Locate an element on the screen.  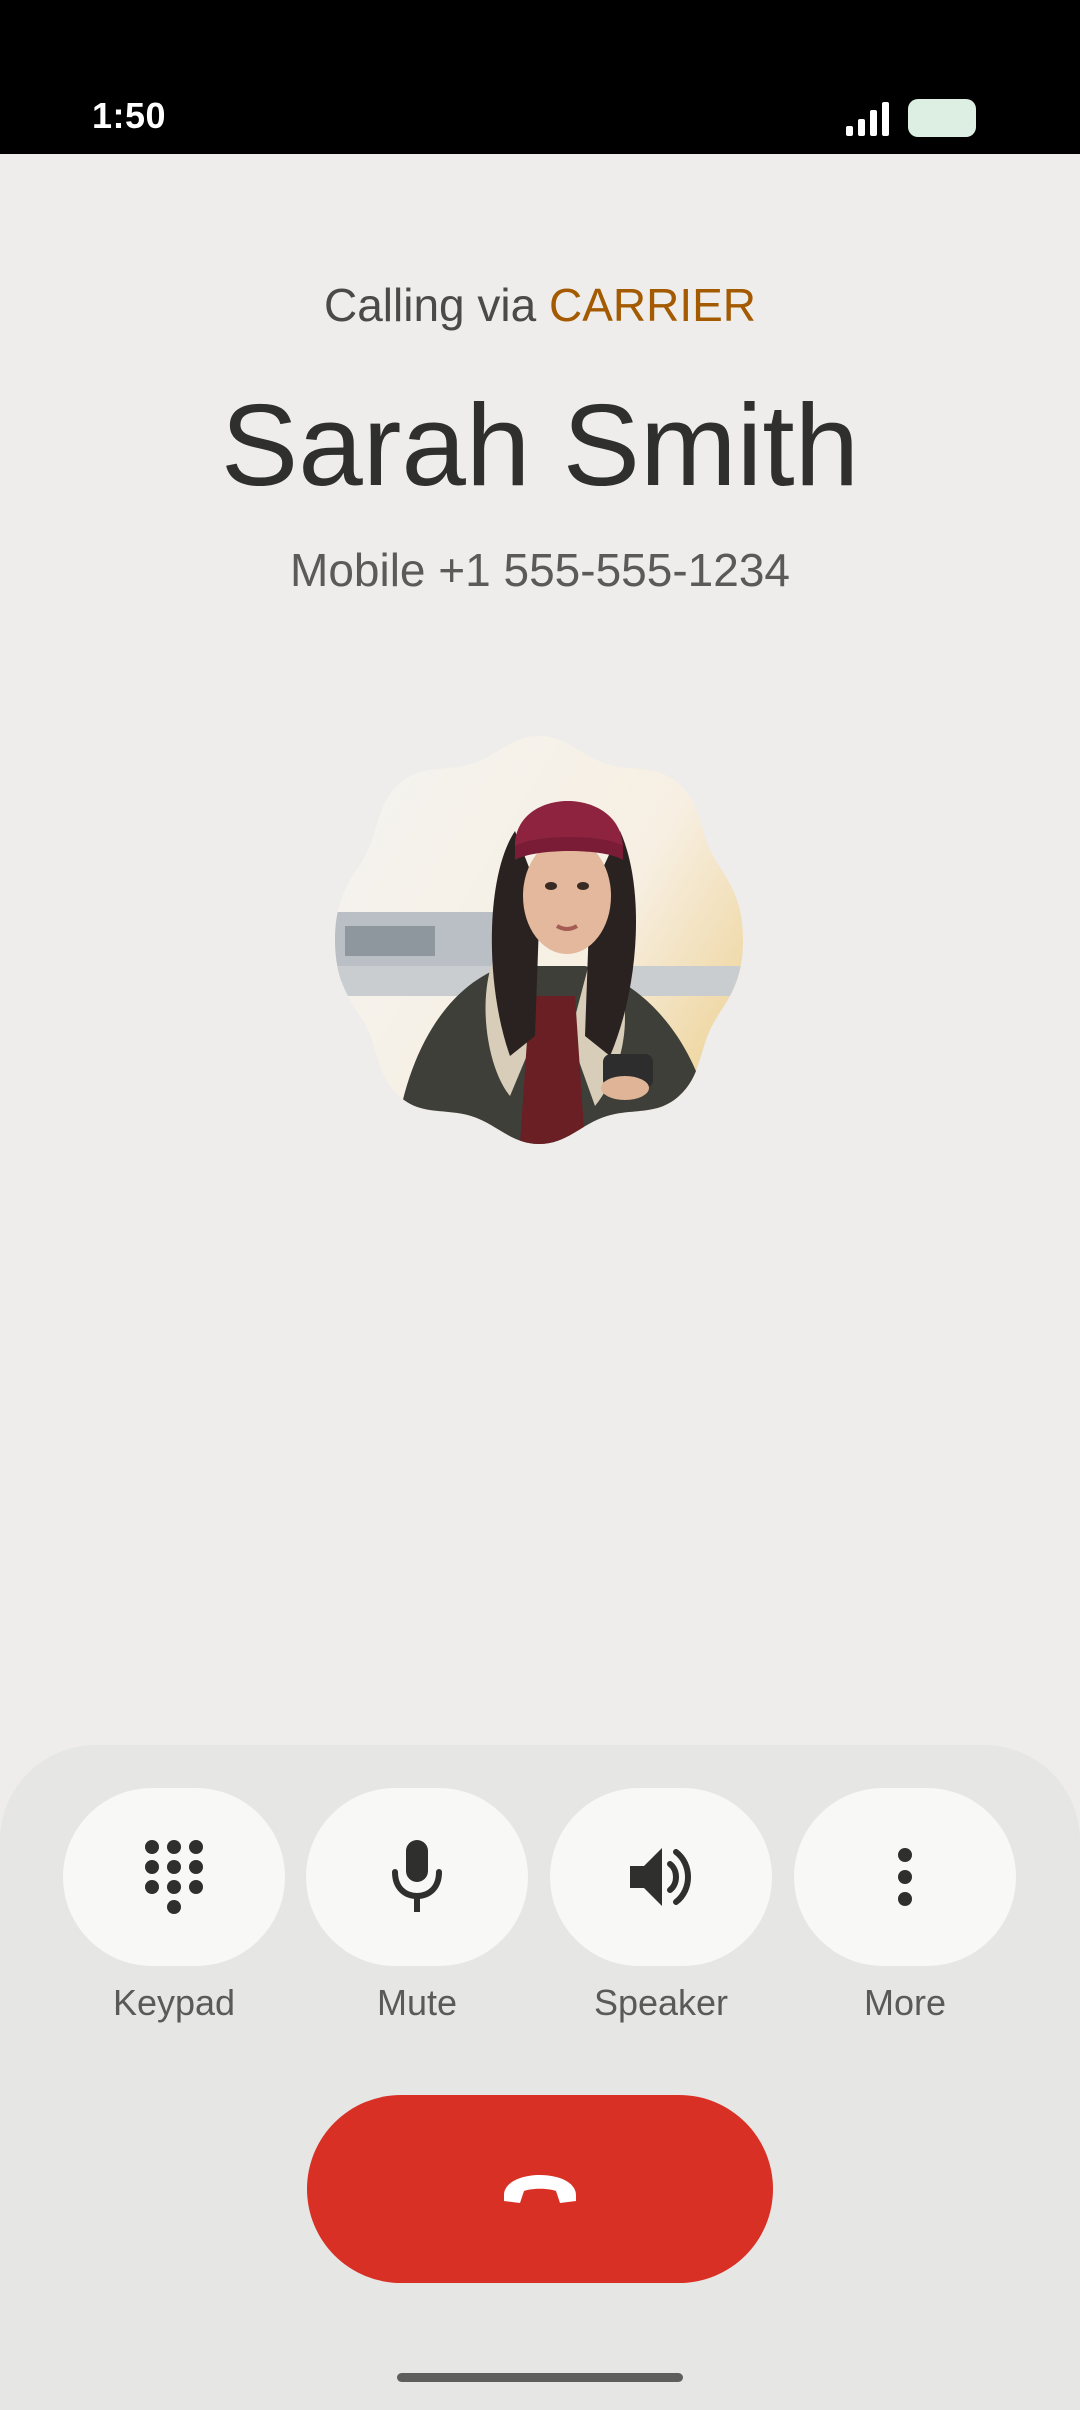
calling-via-line: Calling via CARRIER is located at coordinates (540, 305).